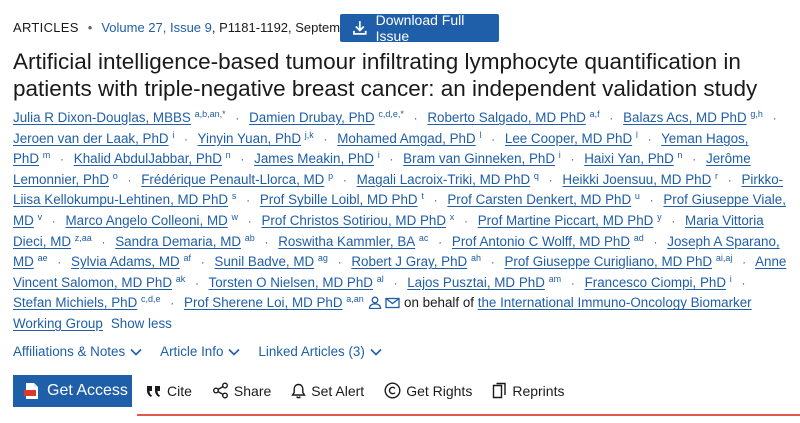  Describe the element at coordinates (147, 220) in the screenshot. I see `author-name-link: Marco Angelo Colleoni, MD` at that location.